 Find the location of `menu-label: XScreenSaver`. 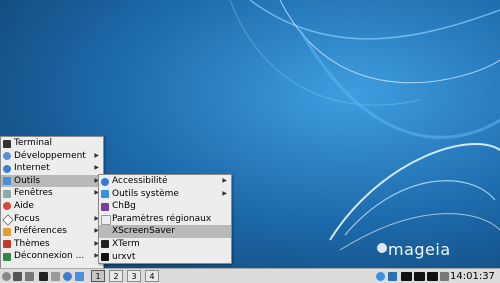

menu-label: XScreenSaver is located at coordinates (143, 231).